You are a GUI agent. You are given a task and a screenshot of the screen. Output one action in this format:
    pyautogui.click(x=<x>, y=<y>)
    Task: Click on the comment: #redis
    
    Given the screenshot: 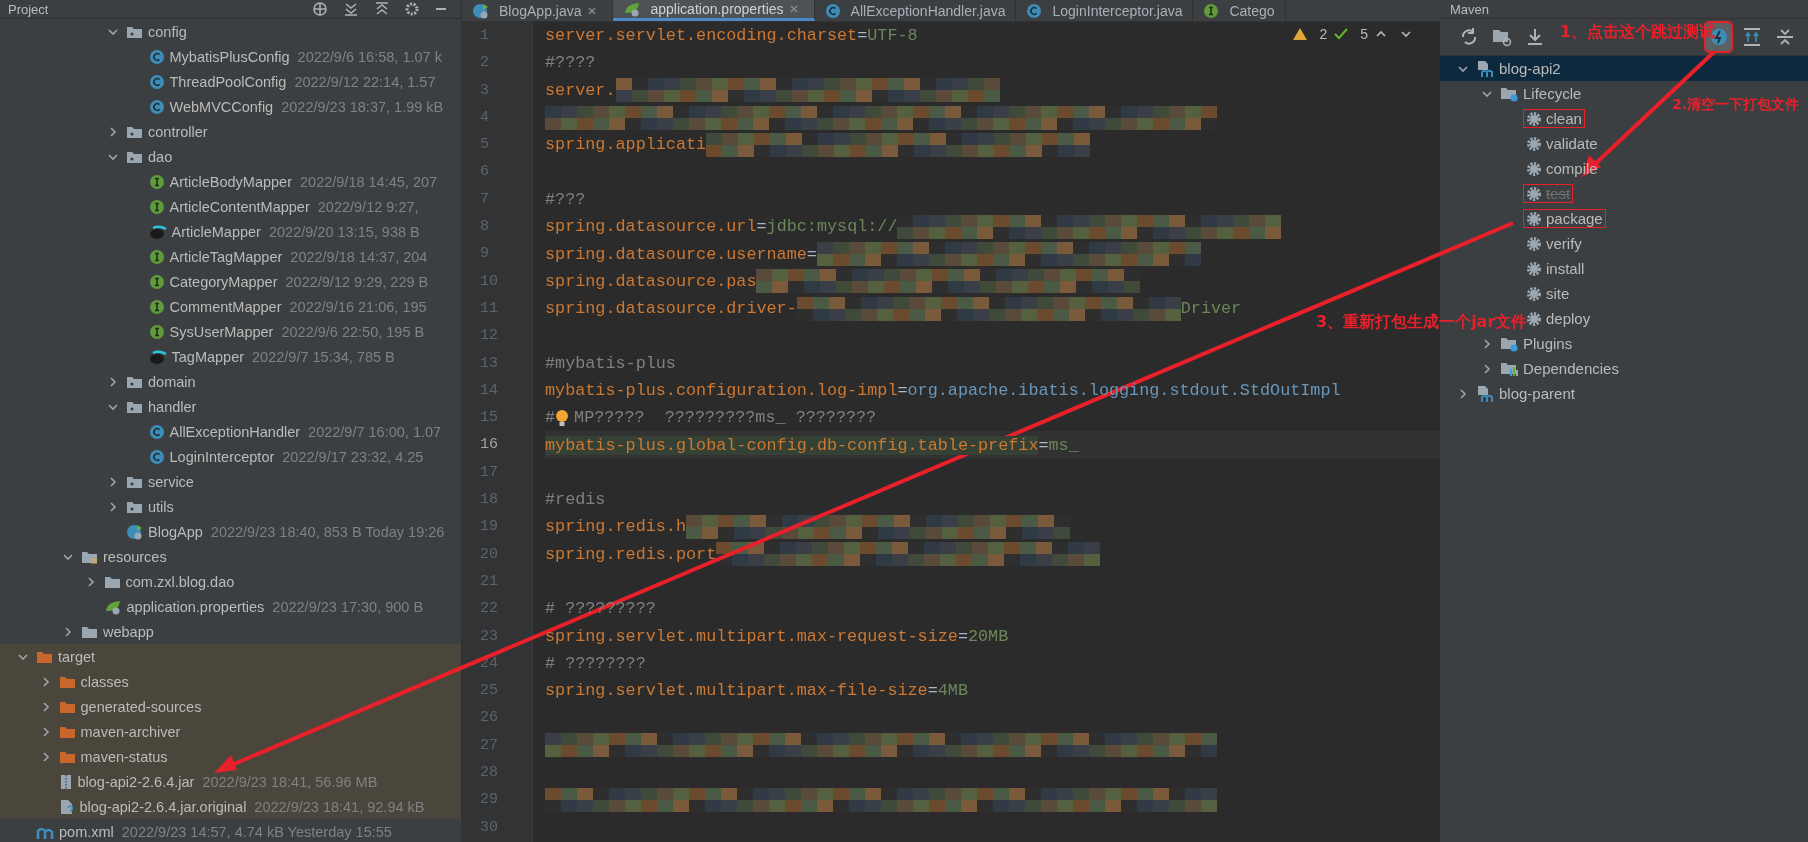 What is the action you would take?
    pyautogui.click(x=575, y=500)
    